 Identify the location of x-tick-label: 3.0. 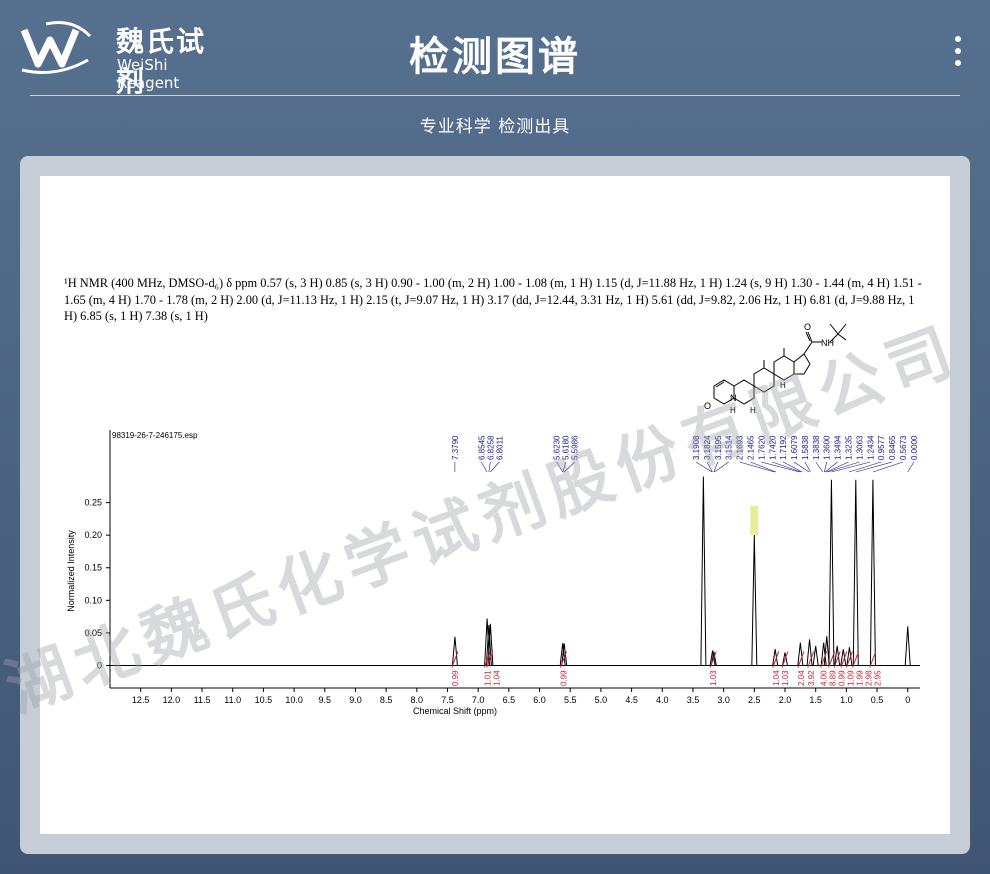
(723, 700).